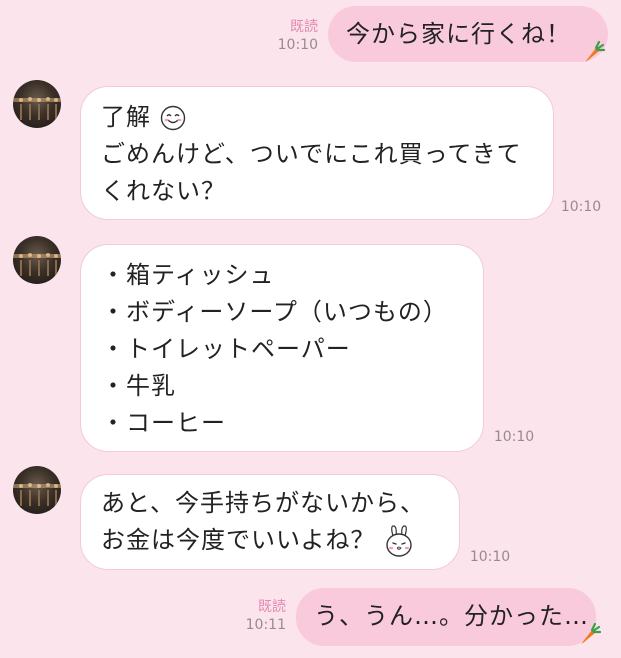  Describe the element at coordinates (290, 36) in the screenshot. I see `message-meta: 既読 10:10` at that location.